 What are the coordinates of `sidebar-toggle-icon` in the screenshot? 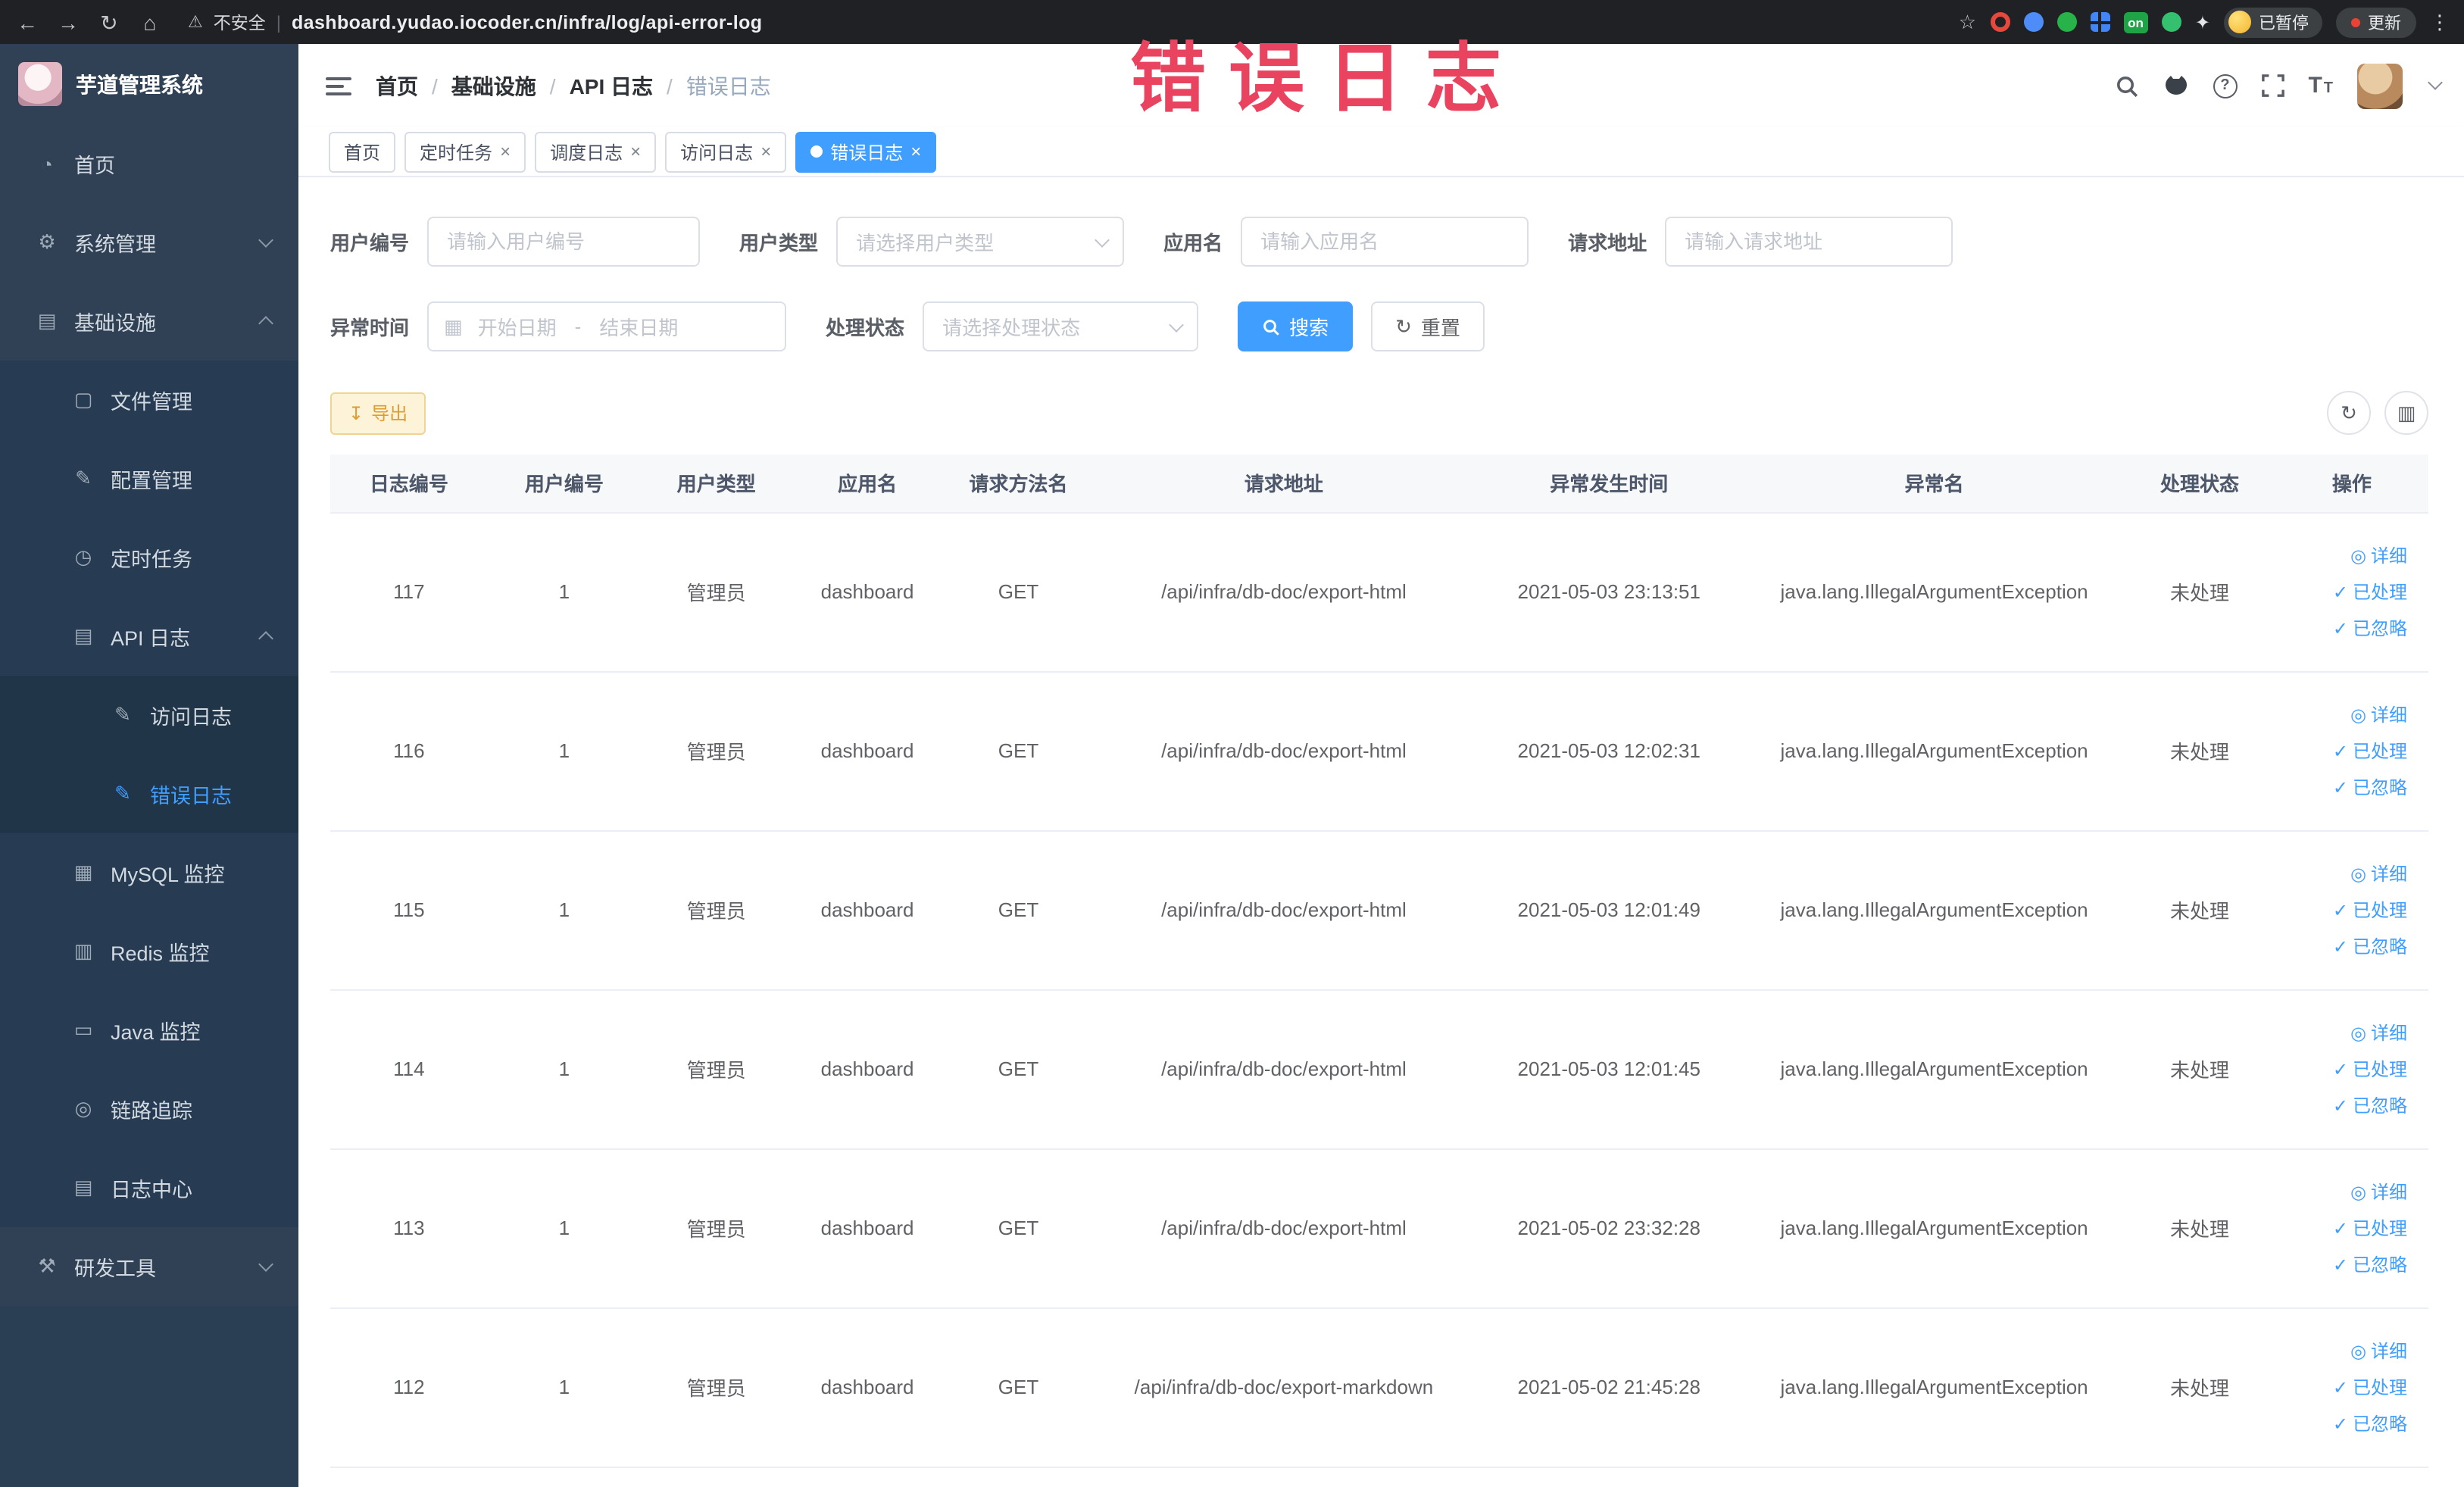 It's located at (338, 86).